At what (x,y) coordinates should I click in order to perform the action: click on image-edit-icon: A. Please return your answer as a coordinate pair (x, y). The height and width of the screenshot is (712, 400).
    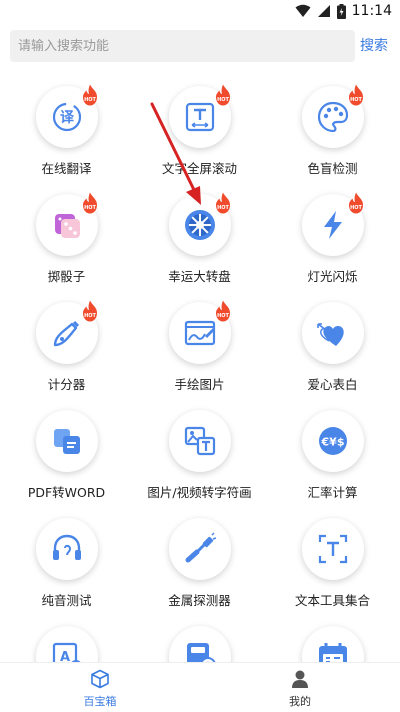
    Looking at the image, I should click on (66, 652).